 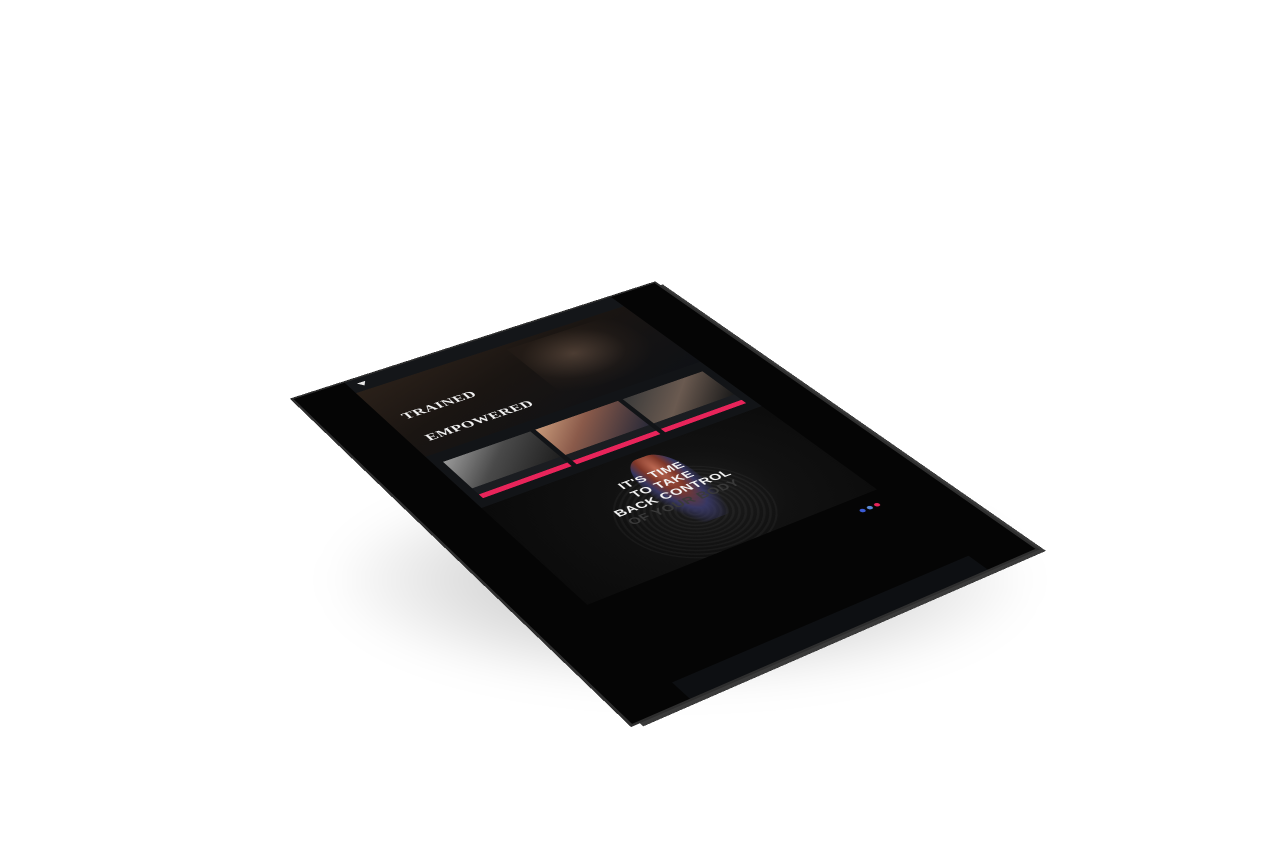 What do you see at coordinates (877, 505) in the screenshot?
I see `youtube-icon` at bounding box center [877, 505].